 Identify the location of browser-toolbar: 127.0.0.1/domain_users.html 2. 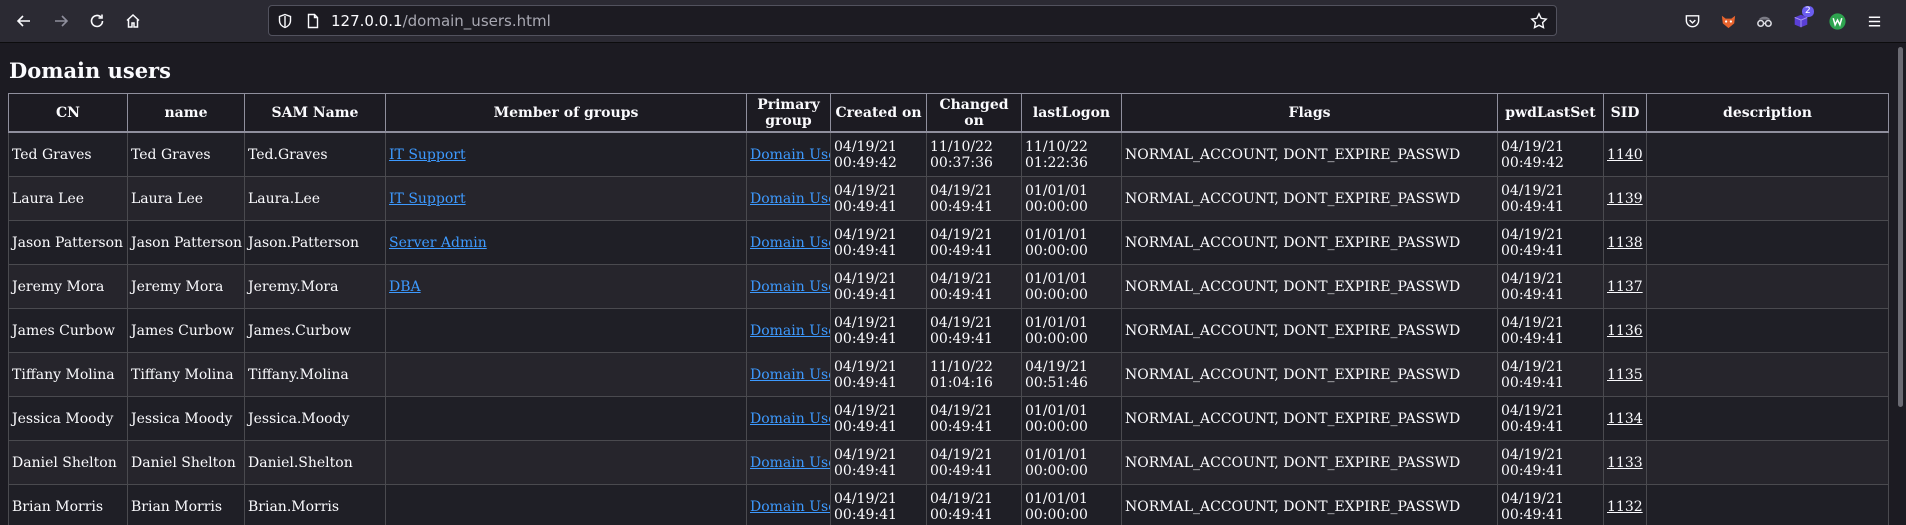
(953, 21).